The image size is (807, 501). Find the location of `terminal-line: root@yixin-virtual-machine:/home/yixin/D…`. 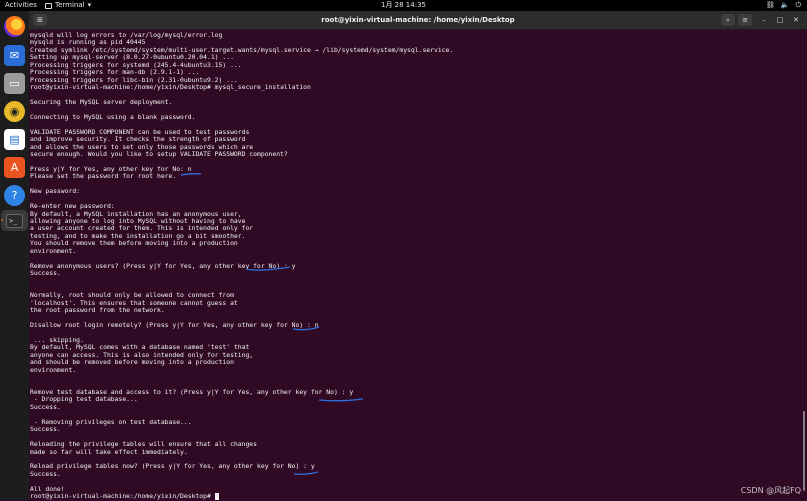

terminal-line: root@yixin-virtual-machine:/home/yixin/D… is located at coordinates (170, 87).